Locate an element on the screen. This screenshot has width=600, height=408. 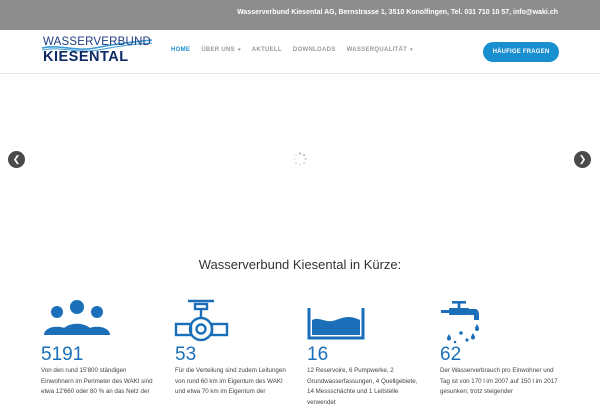
people-icon is located at coordinates (77, 317).